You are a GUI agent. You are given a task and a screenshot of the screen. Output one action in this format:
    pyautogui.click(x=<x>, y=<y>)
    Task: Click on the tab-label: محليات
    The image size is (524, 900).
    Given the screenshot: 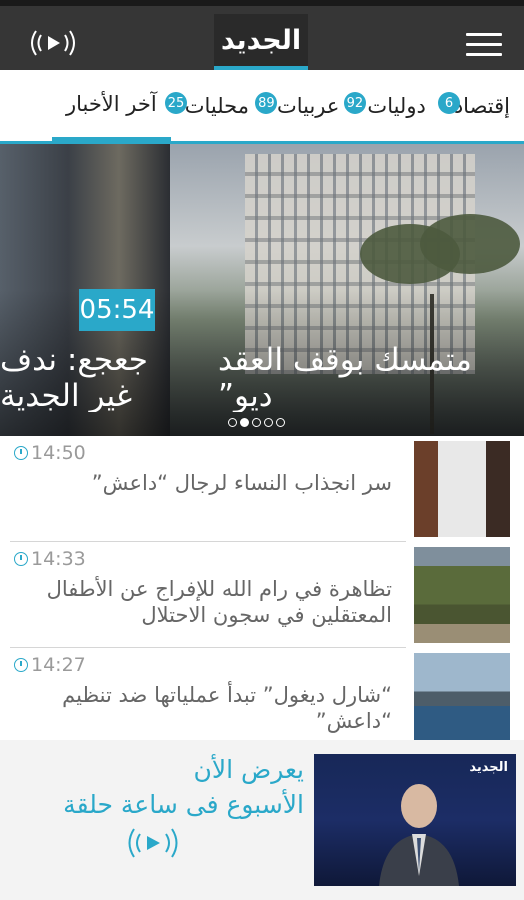 What is the action you would take?
    pyautogui.click(x=216, y=105)
    